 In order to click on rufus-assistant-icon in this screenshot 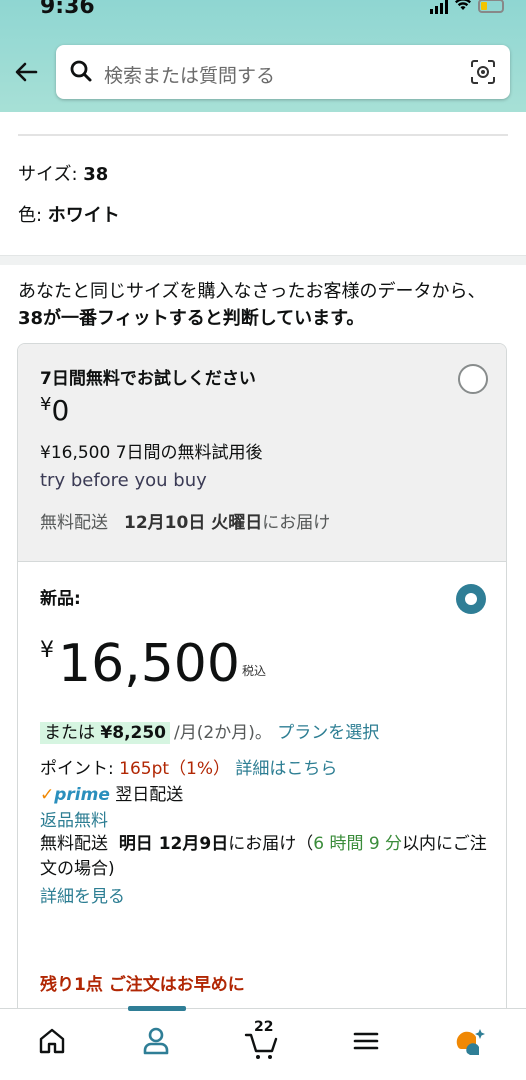, I will do `click(472, 1043)`.